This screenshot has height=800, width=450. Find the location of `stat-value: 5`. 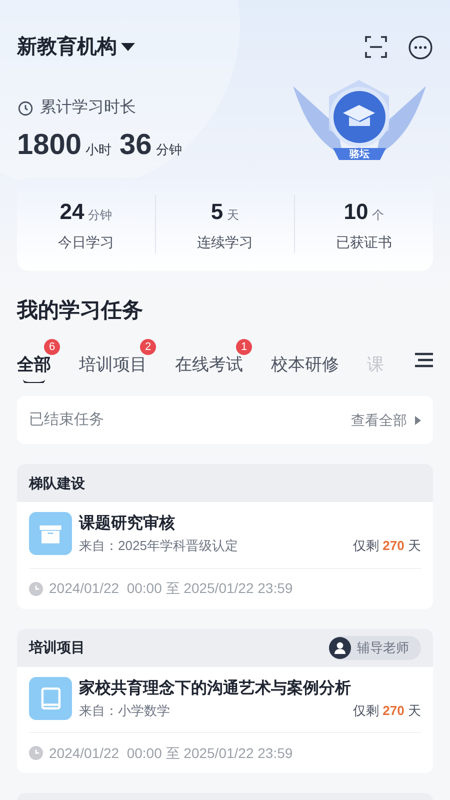

stat-value: 5 is located at coordinates (217, 212).